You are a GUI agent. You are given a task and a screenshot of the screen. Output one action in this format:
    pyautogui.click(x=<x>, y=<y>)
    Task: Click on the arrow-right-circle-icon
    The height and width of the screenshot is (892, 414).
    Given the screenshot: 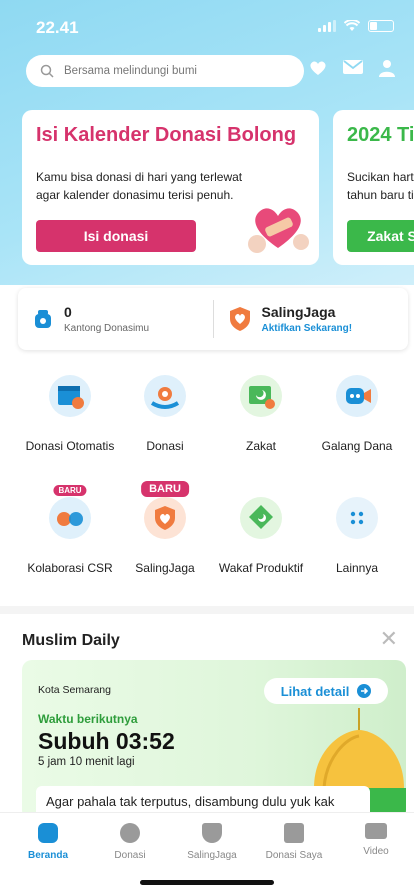 What is the action you would take?
    pyautogui.click(x=364, y=691)
    